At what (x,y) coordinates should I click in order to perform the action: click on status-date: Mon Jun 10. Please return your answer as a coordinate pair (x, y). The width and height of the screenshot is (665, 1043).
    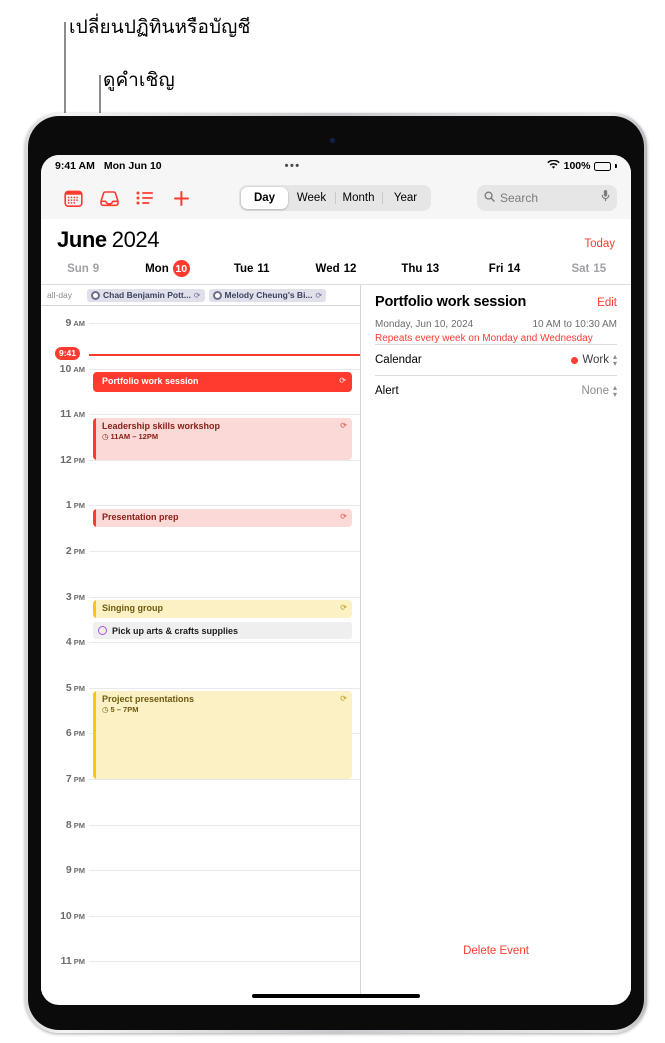
    Looking at the image, I should click on (132, 166).